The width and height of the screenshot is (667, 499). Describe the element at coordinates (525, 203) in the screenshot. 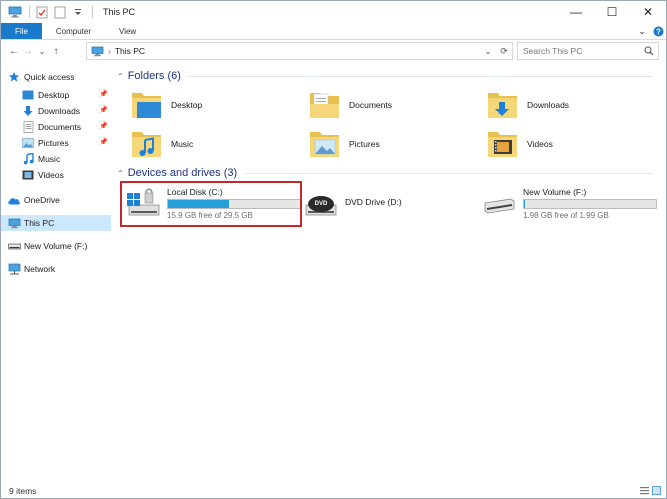

I see `drive-usage-fill` at that location.